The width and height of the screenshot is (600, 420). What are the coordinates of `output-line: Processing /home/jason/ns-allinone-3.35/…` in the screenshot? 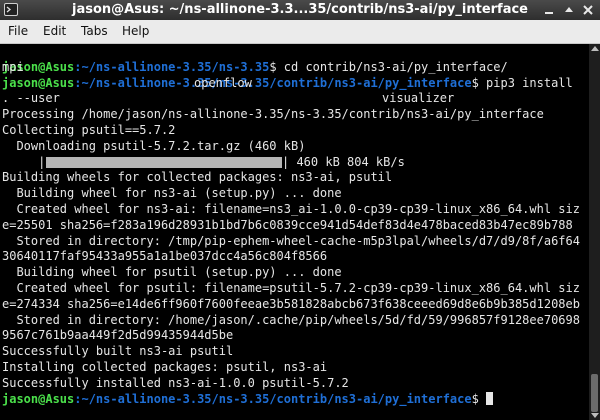 It's located at (273, 114).